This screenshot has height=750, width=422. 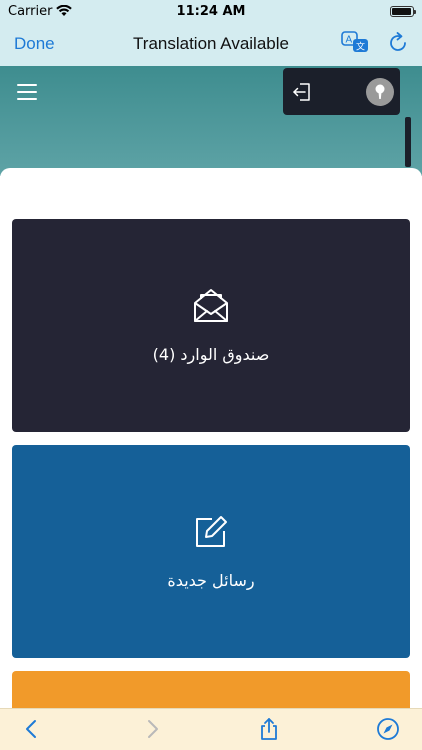 What do you see at coordinates (388, 729) in the screenshot?
I see `compass-icon` at bounding box center [388, 729].